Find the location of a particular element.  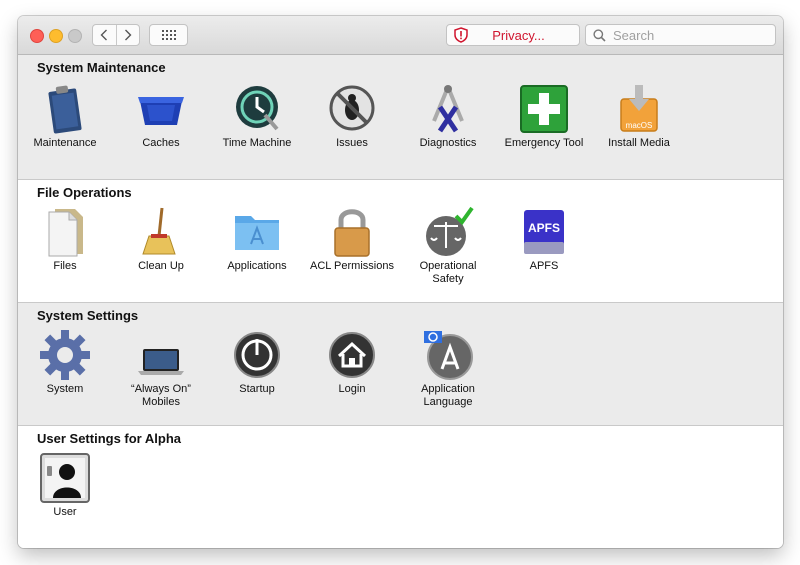

pref-login: Login is located at coordinates (352, 362).